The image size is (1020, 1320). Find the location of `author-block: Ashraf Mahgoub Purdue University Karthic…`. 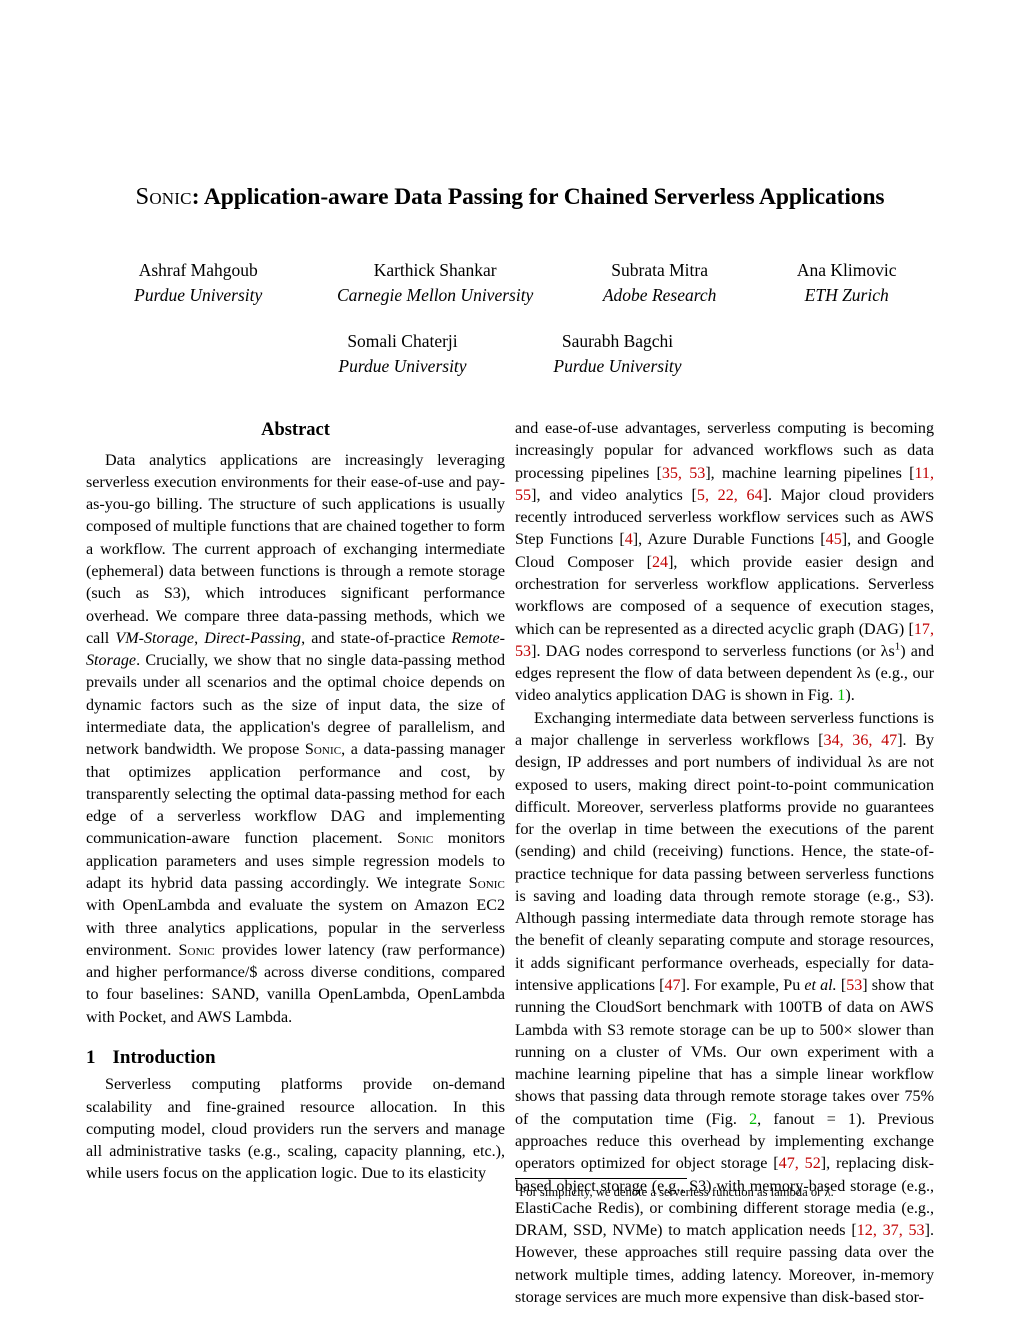

author-block: Ashraf Mahgoub Purdue University Karthic… is located at coordinates (510, 319).